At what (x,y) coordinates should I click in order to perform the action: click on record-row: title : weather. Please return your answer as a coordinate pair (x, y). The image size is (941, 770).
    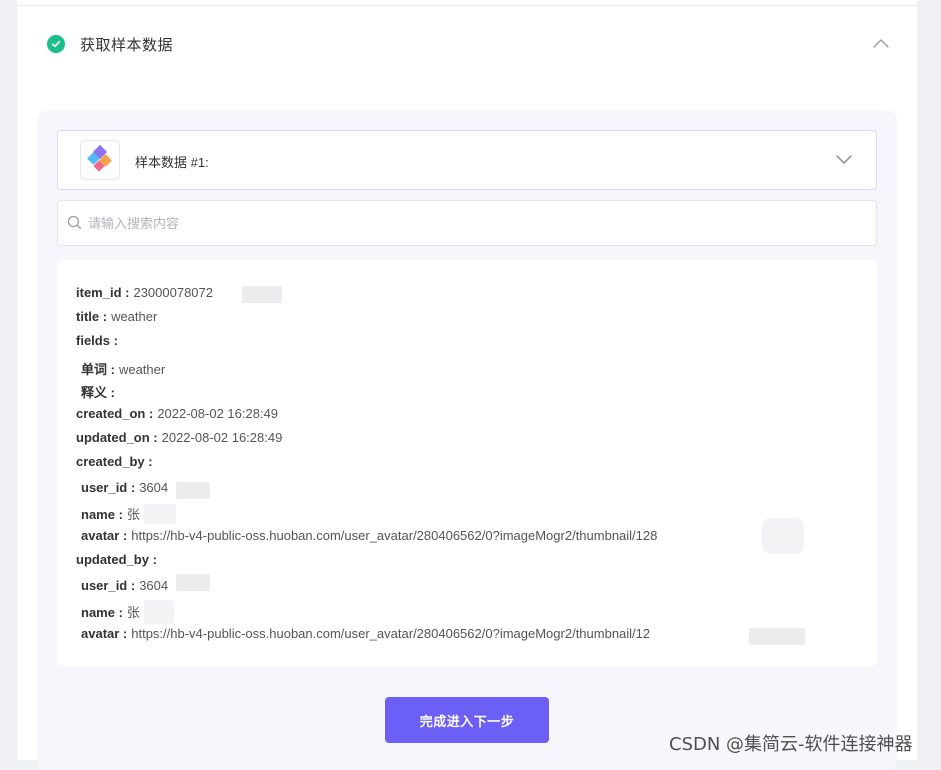
    Looking at the image, I should click on (116, 316).